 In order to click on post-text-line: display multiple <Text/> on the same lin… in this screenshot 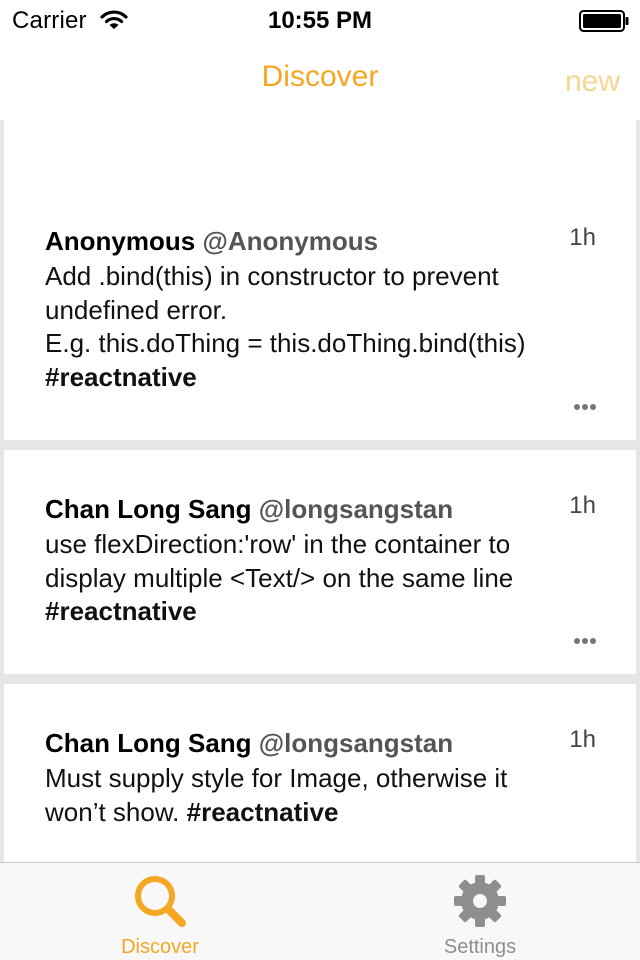, I will do `click(279, 577)`.